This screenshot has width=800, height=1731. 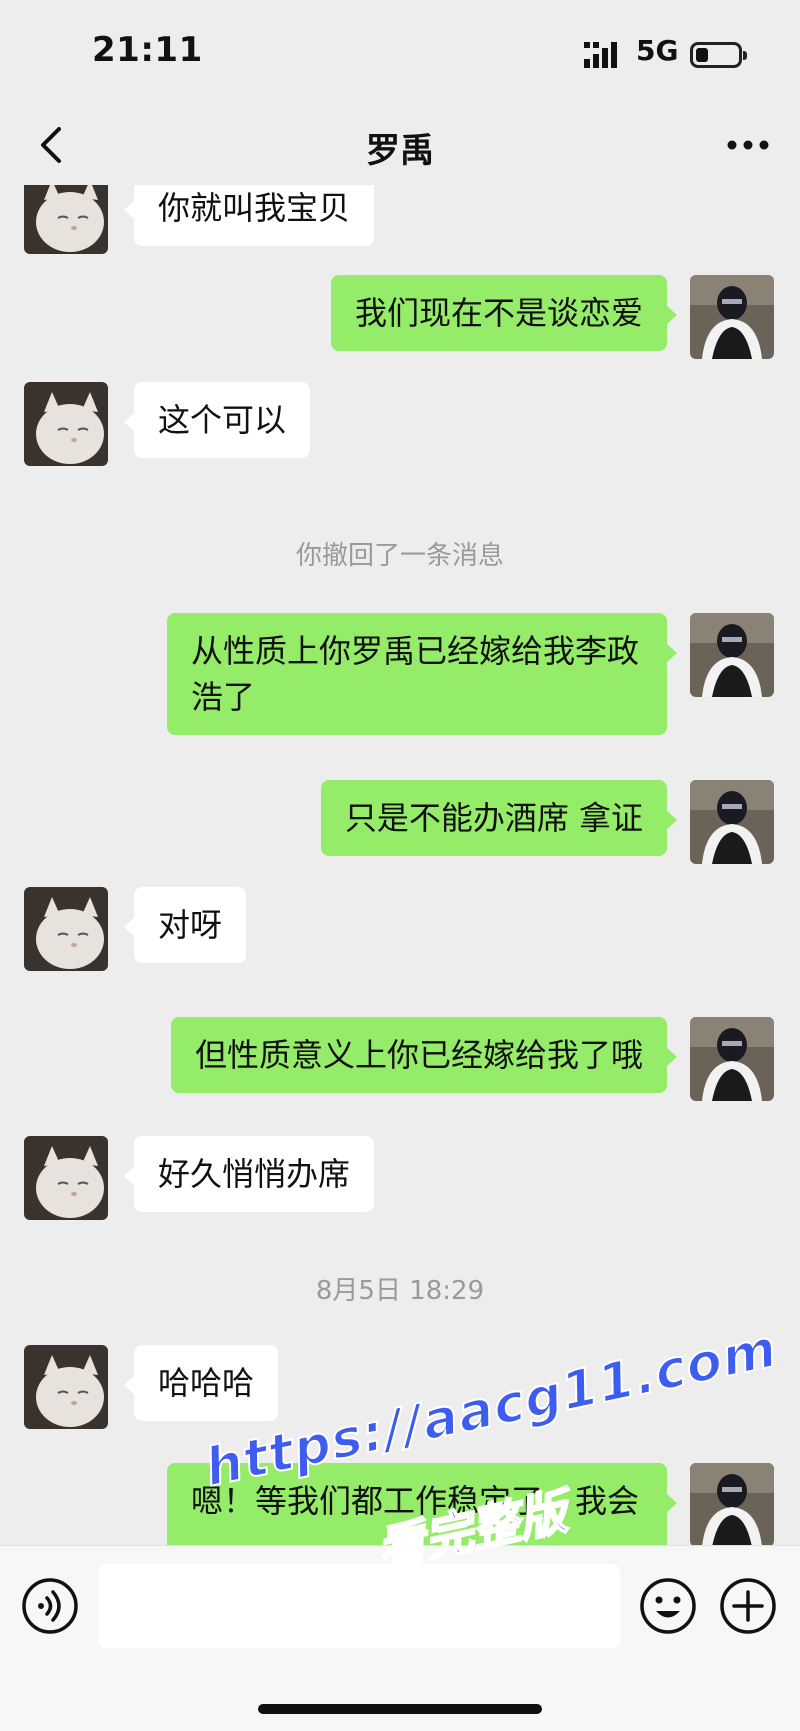 I want to click on outgoing-message-bubble: 从性质上你罗禹已经嫁给我李政浩了, so click(x=422, y=674).